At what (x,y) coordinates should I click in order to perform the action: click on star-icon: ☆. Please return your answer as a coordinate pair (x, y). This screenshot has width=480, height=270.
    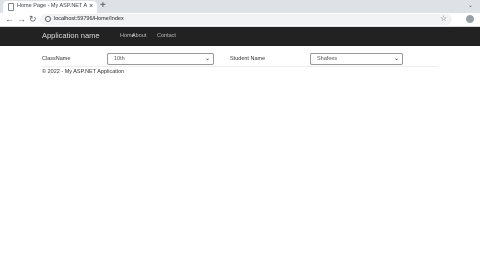
    Looking at the image, I should click on (443, 19).